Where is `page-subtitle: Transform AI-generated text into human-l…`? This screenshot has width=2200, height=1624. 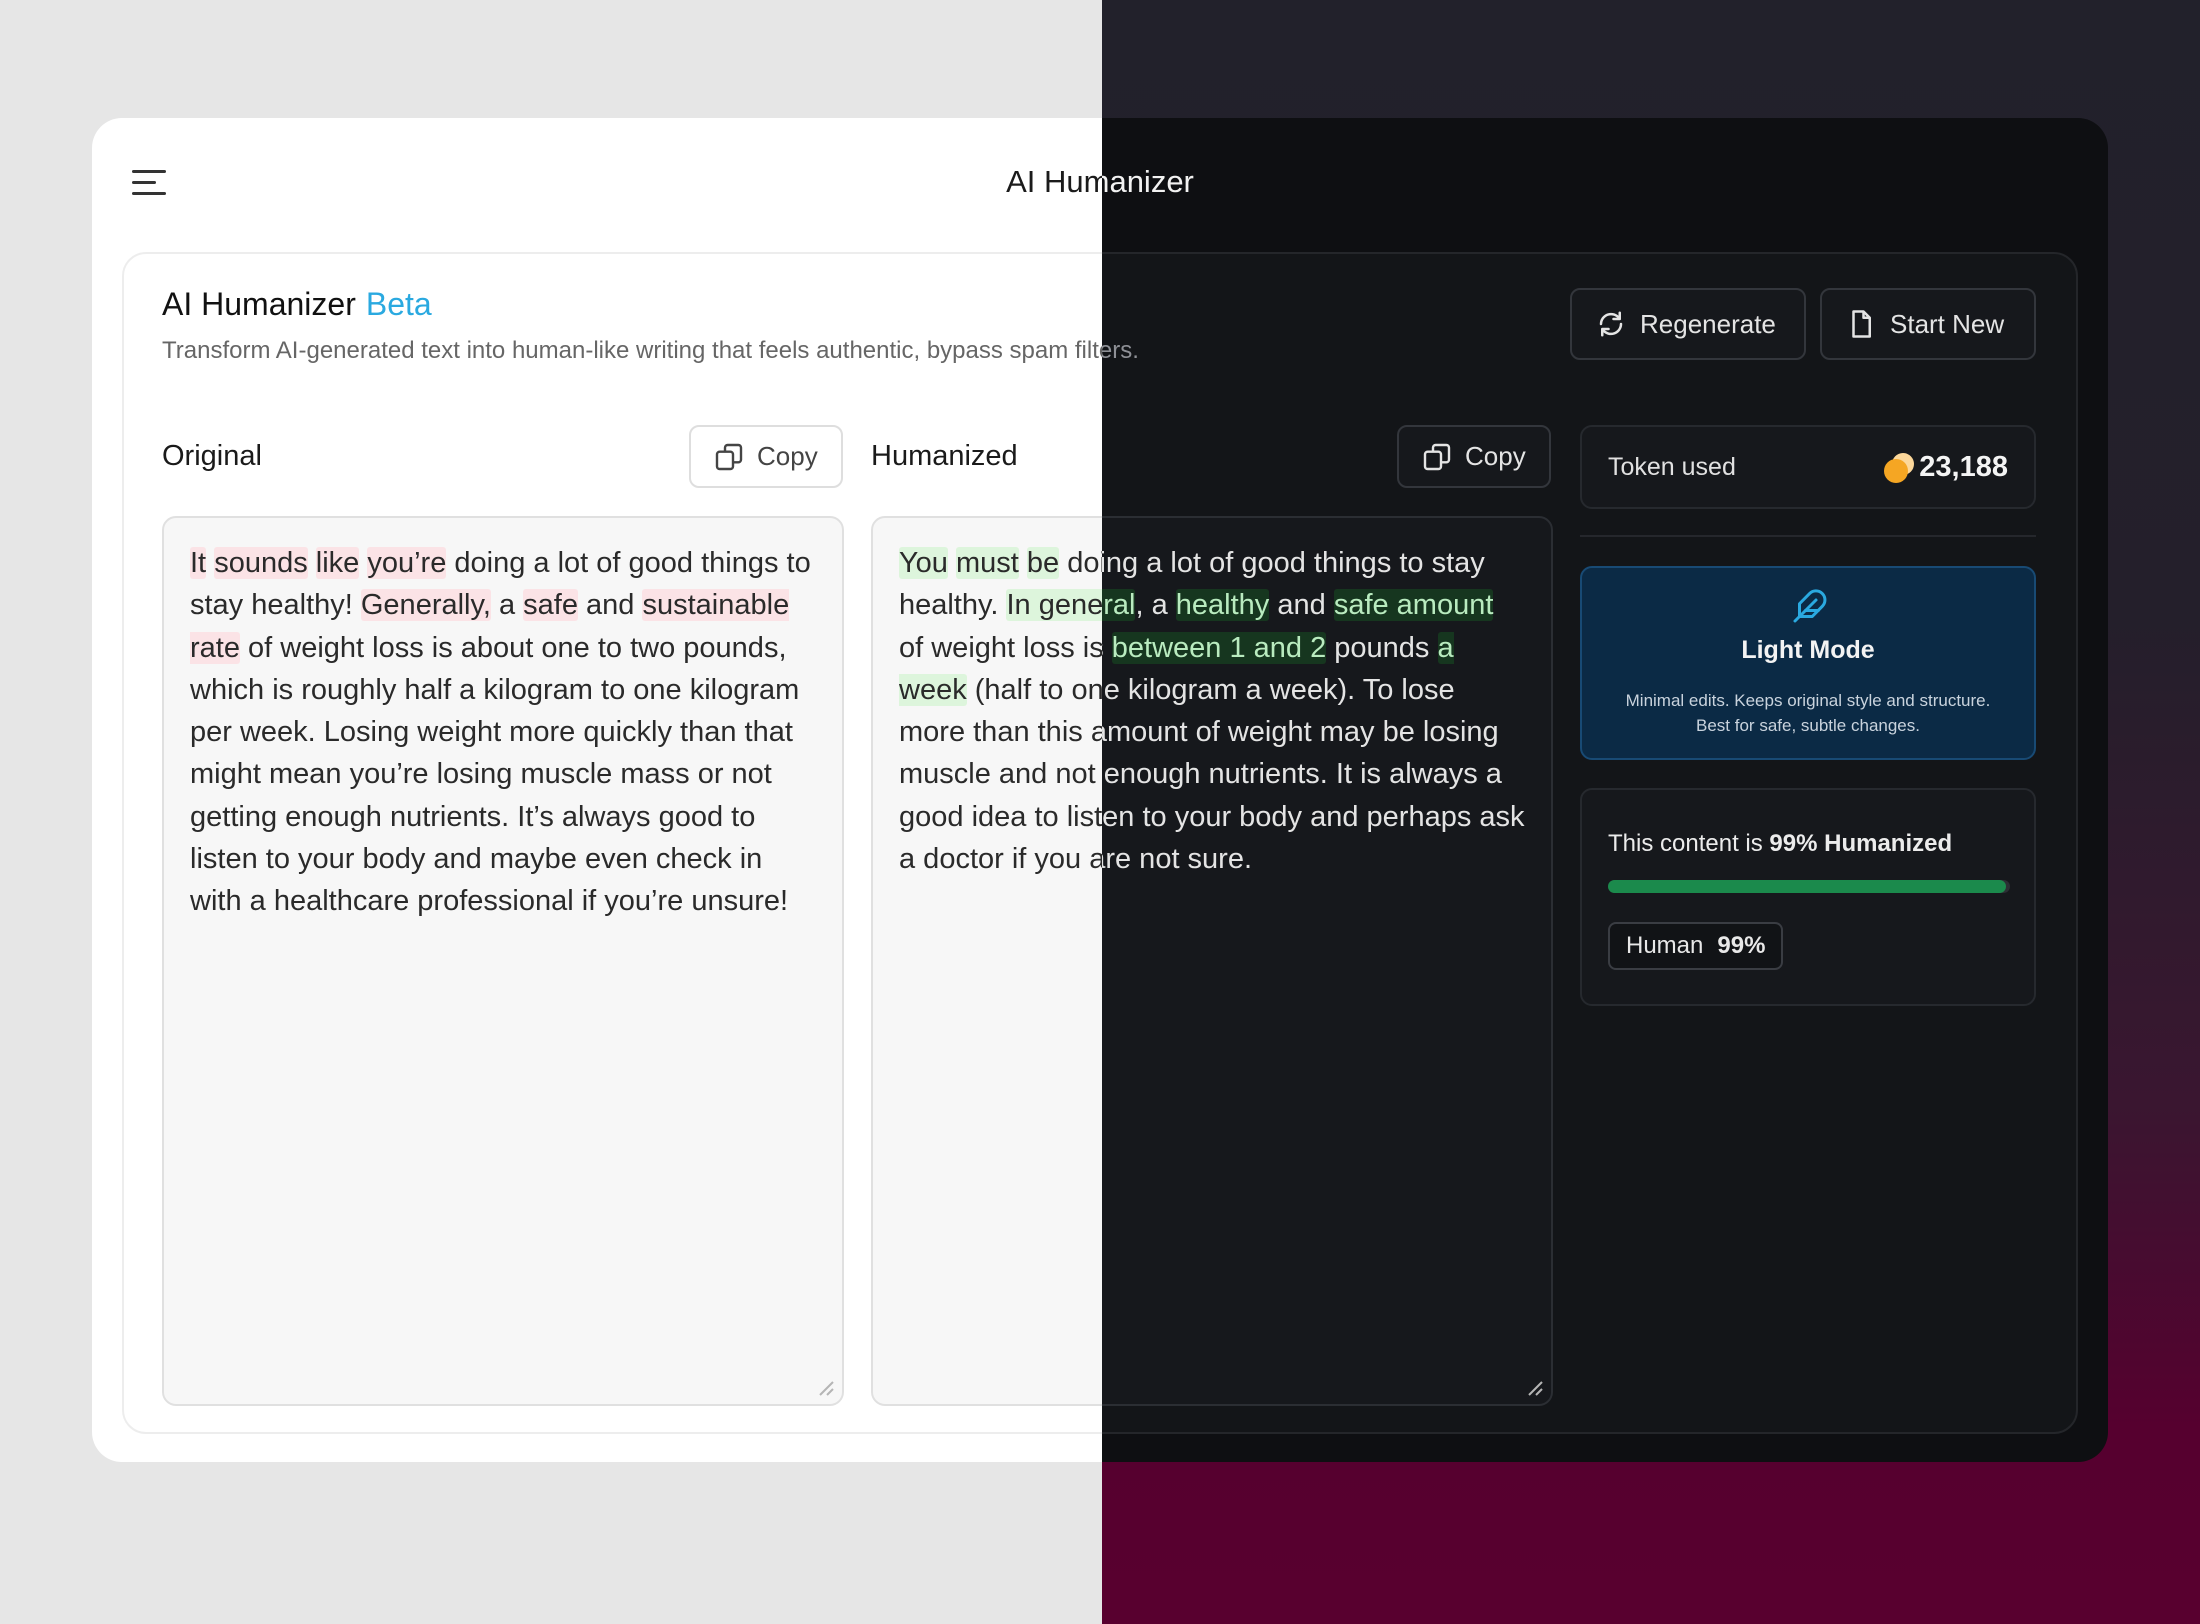 page-subtitle: Transform AI-generated text into human-l… is located at coordinates (650, 350).